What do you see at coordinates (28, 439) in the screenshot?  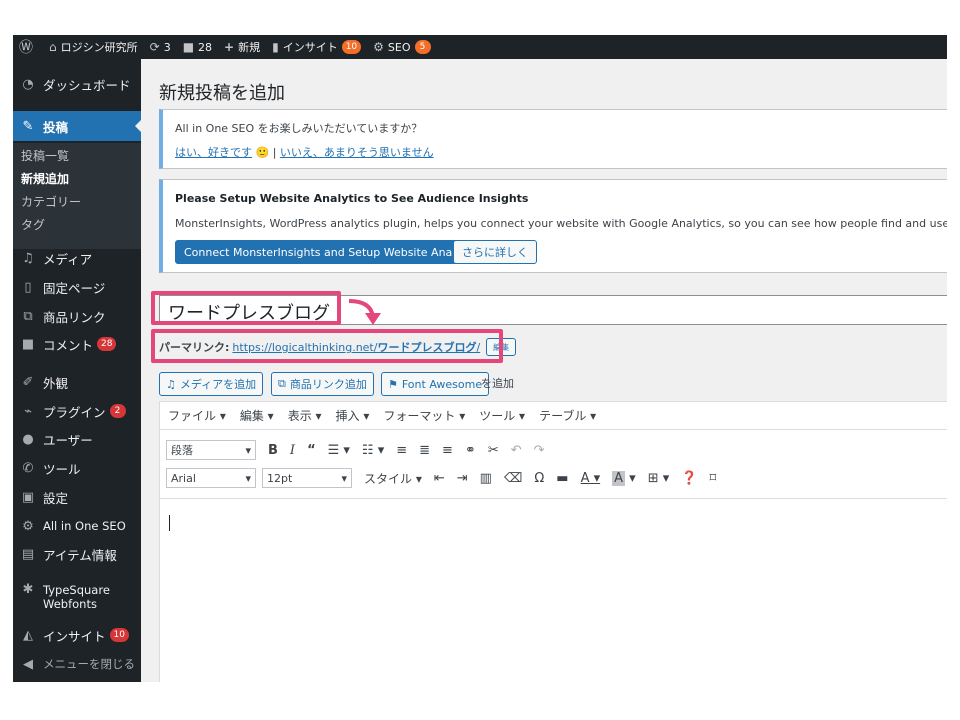 I see `user-icon: ●` at bounding box center [28, 439].